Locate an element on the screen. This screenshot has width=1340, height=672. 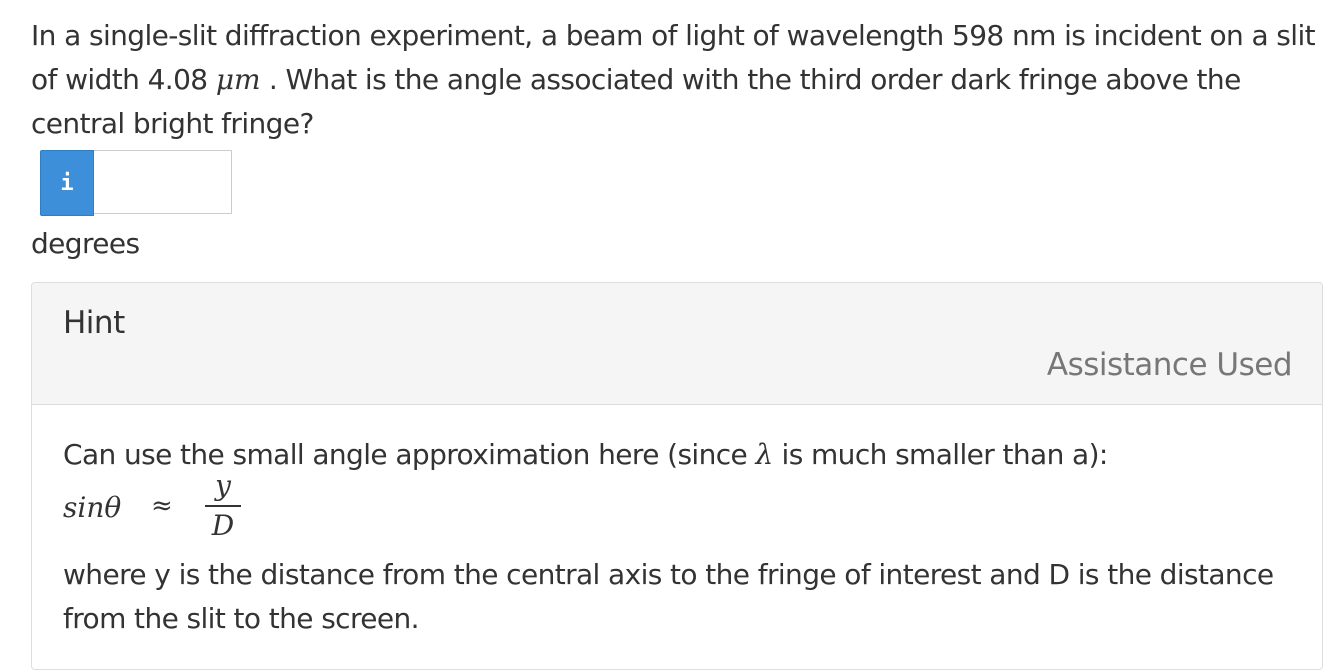
formula-fraction: y D is located at coordinates (223, 506).